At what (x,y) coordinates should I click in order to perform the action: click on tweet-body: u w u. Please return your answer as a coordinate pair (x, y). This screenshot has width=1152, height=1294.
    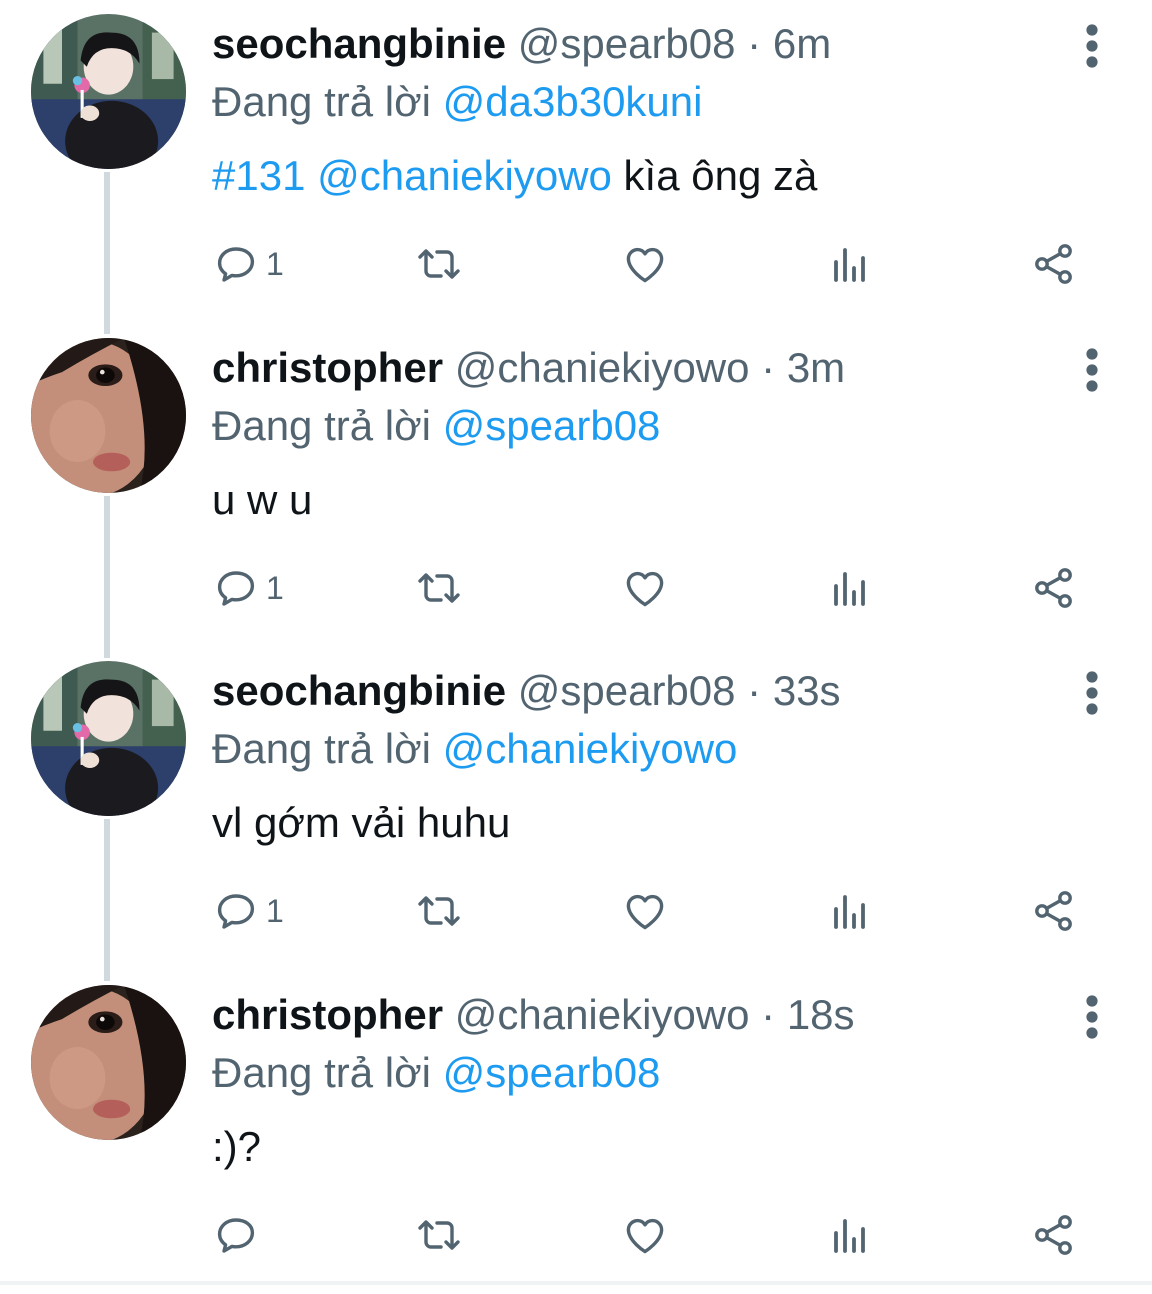
    Looking at the image, I should click on (262, 499).